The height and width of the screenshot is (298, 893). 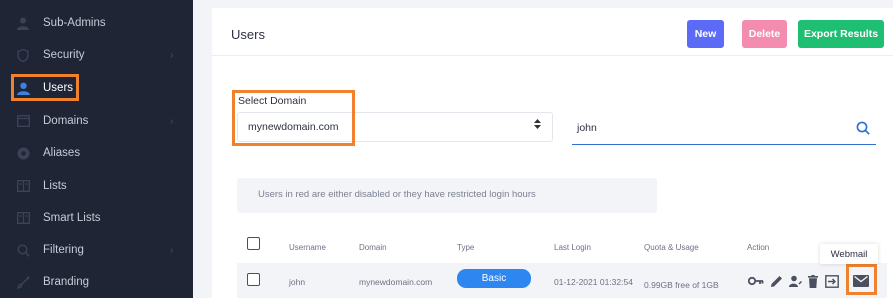 I want to click on new-button: New, so click(x=705, y=34).